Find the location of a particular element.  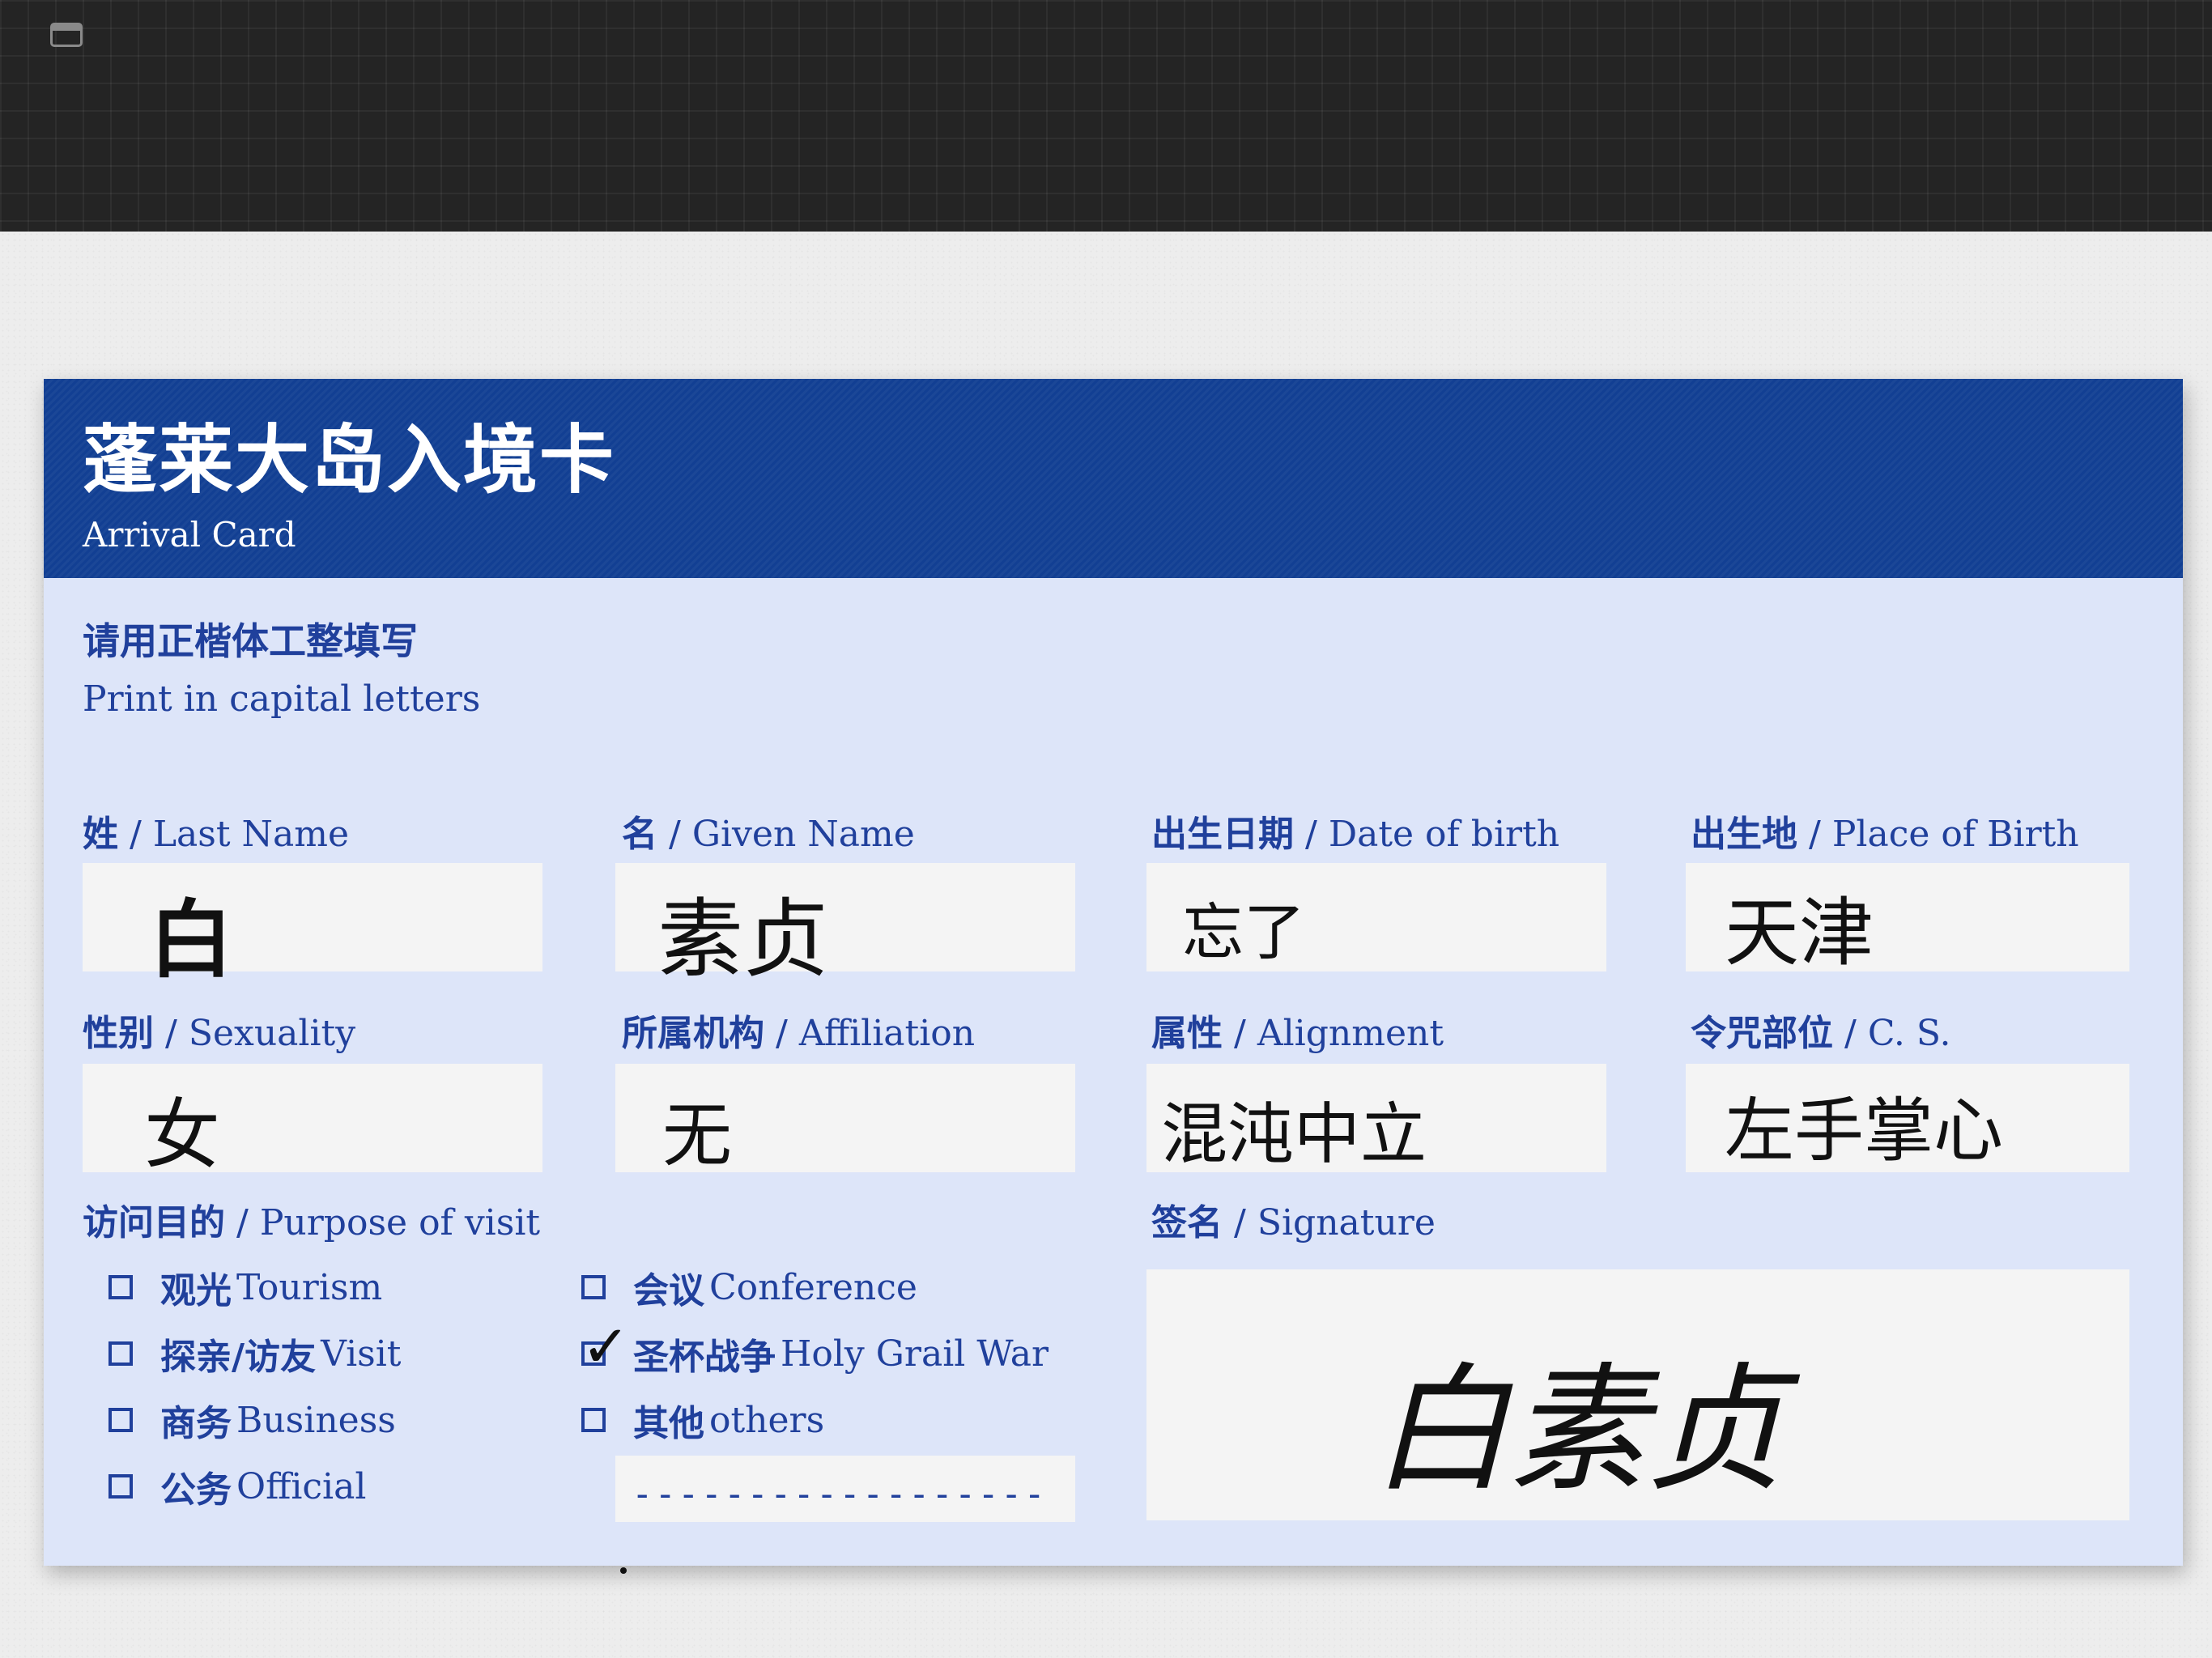

affiliation-field: 无 is located at coordinates (845, 1120).